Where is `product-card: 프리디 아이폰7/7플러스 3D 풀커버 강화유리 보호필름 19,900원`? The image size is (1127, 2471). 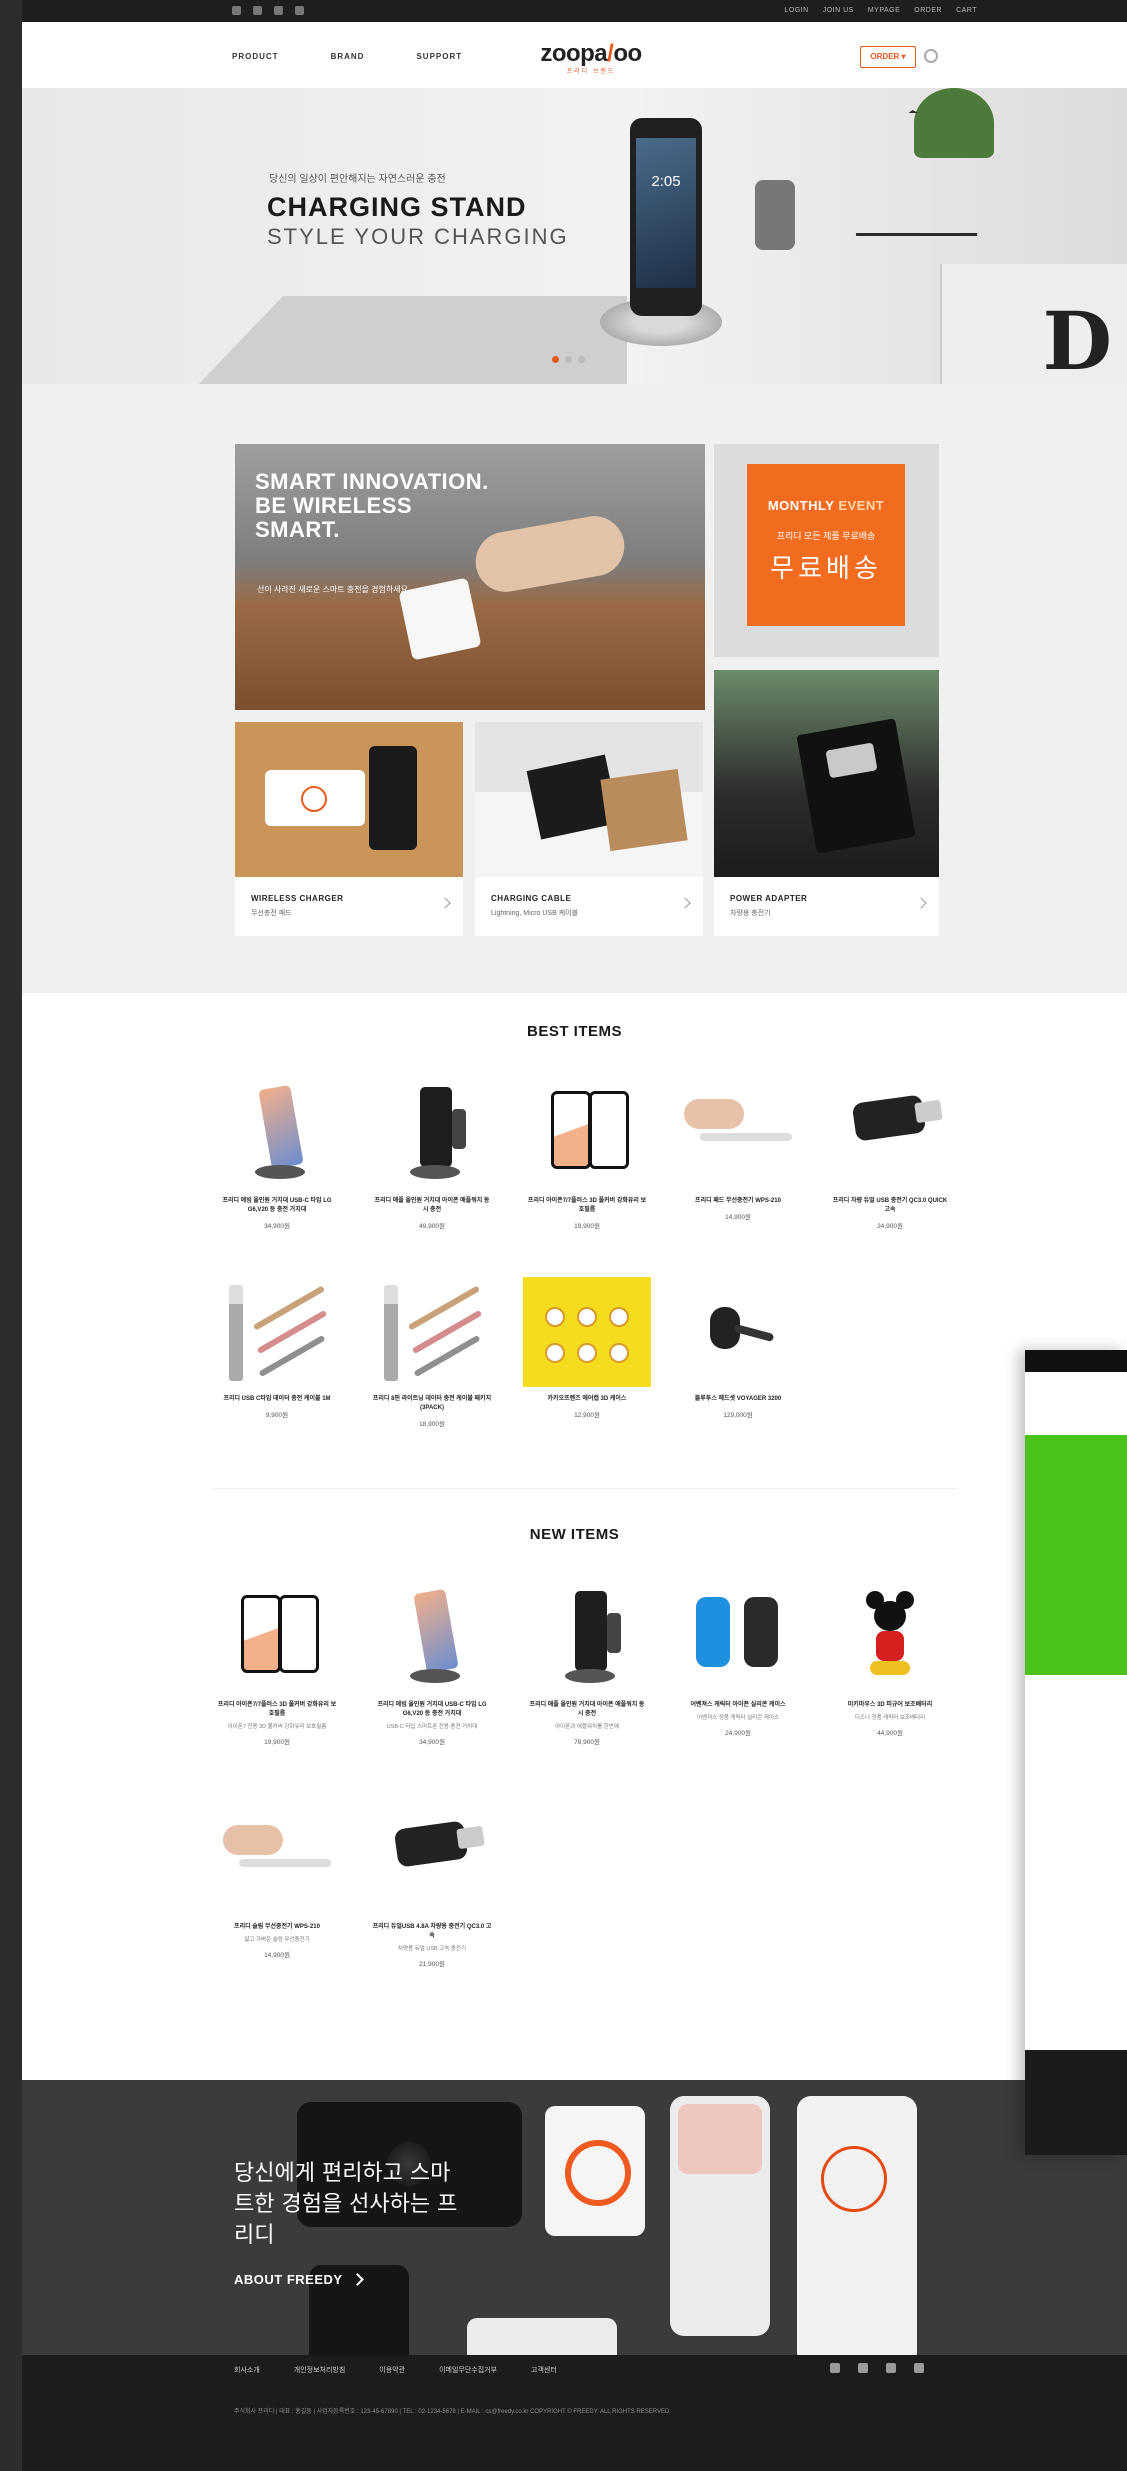 product-card: 프리디 아이폰7/7플러스 3D 풀커버 강화유리 보호필름 19,900원 is located at coordinates (587, 1154).